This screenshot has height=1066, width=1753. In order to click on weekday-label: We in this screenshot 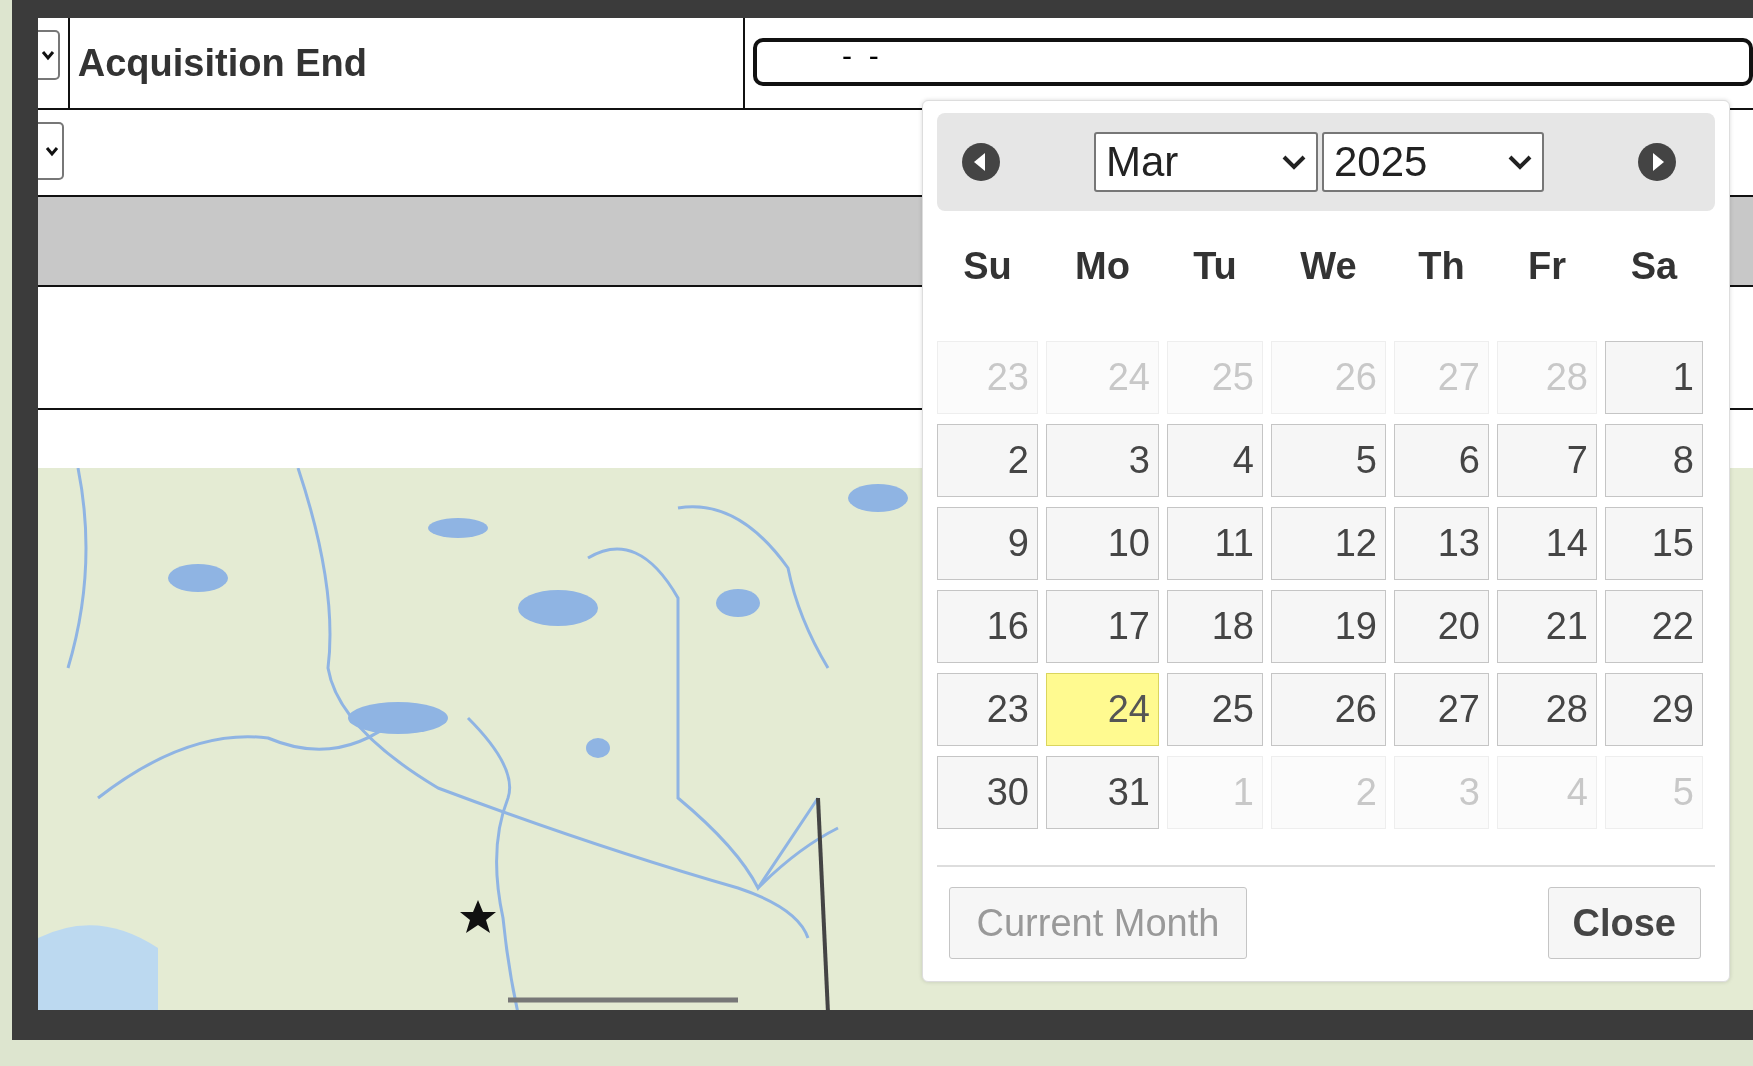, I will do `click(1328, 266)`.